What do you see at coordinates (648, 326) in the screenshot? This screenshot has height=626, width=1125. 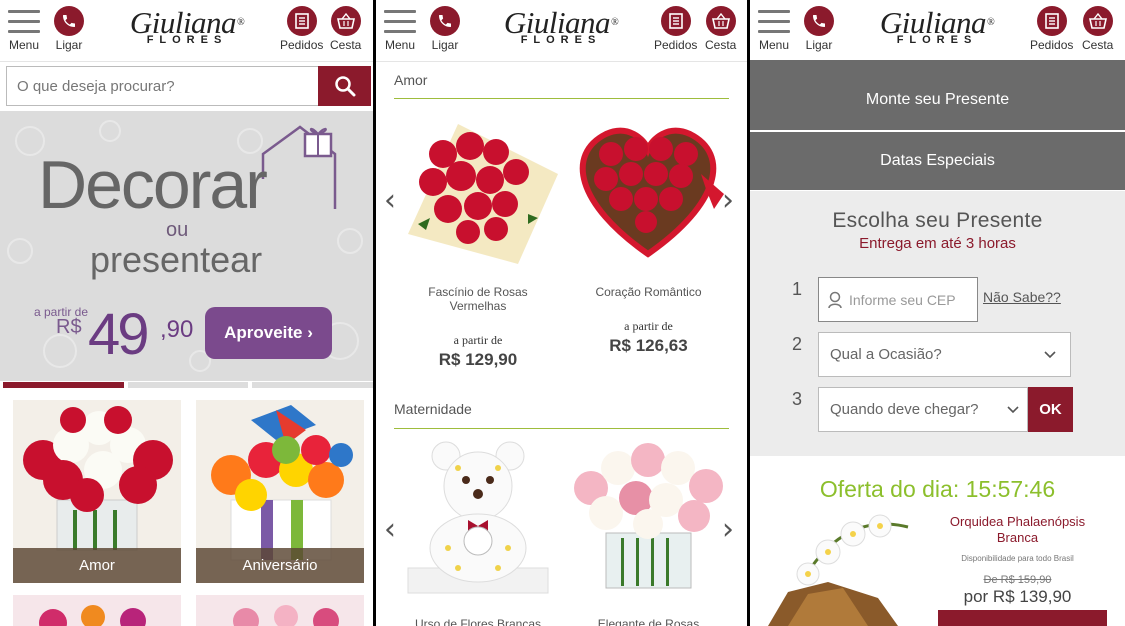 I see `product-price-prefix: a partir de` at bounding box center [648, 326].